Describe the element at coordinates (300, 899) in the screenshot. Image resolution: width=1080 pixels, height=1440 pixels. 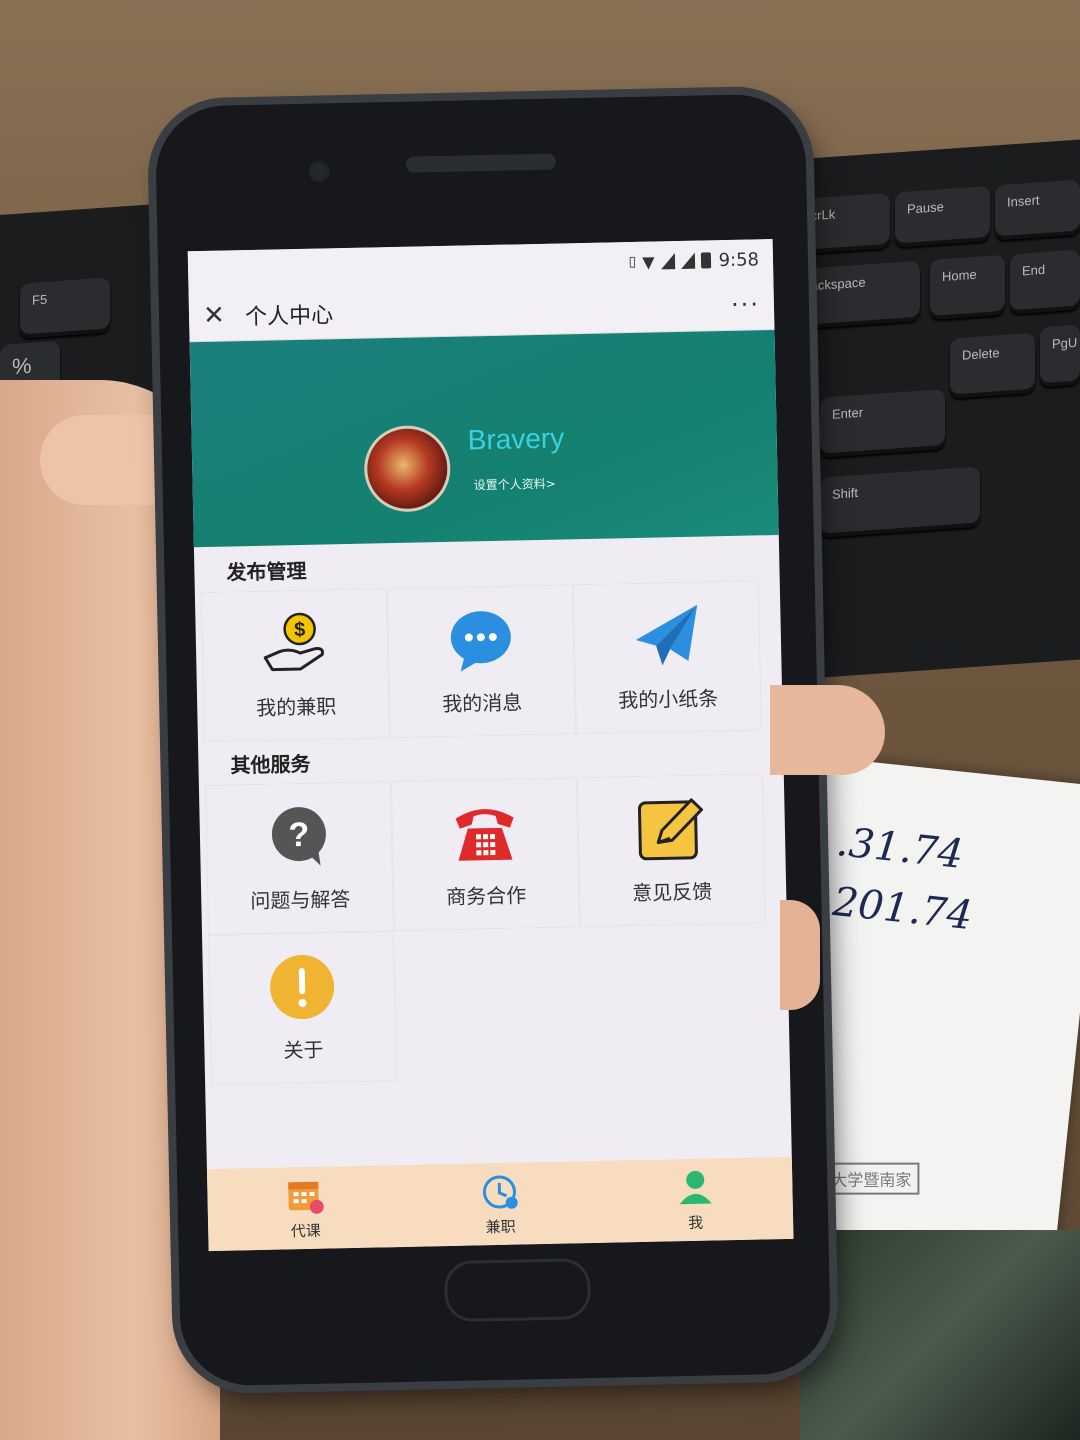
I see `menu-item-label: 问题与解答` at that location.